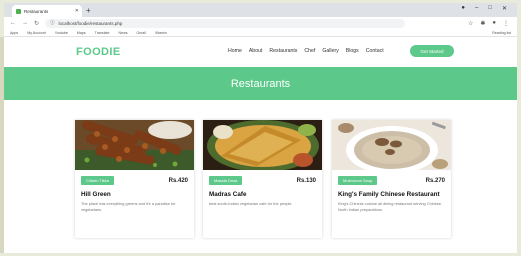 The image size is (521, 256). I want to click on get-started-button: Get Started, so click(432, 51).